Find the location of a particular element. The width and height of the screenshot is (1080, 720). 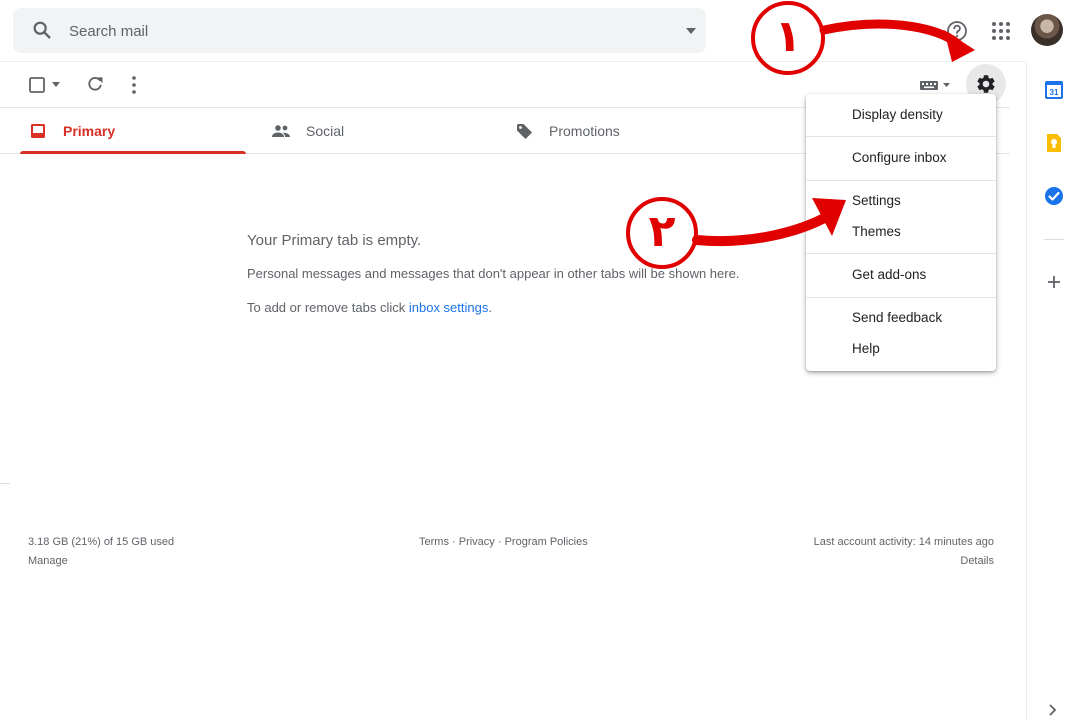

inbox-settings-link: inbox settings is located at coordinates (449, 307).